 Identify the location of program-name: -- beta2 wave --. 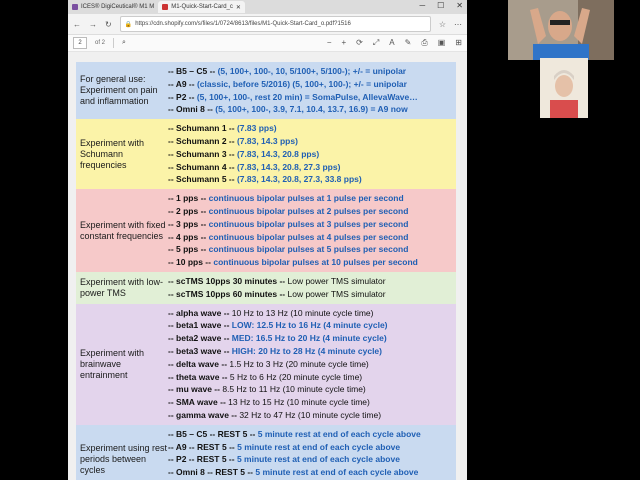
(200, 338).